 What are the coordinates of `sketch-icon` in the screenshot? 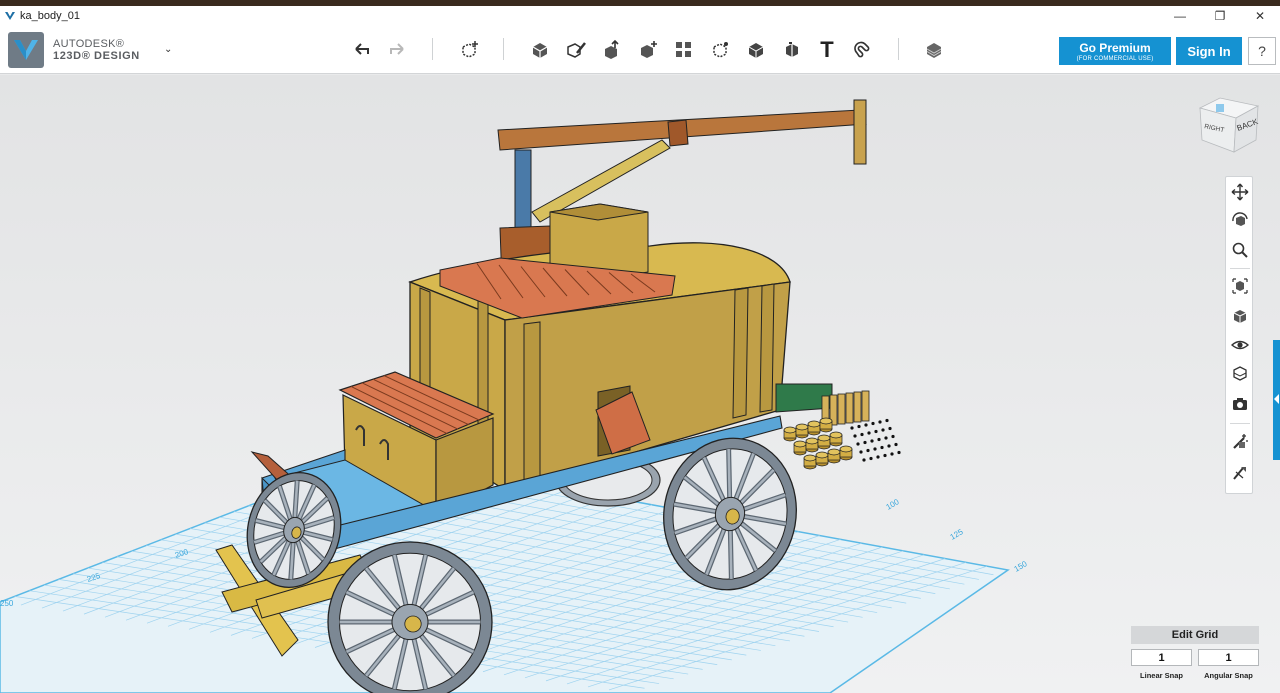 It's located at (576, 50).